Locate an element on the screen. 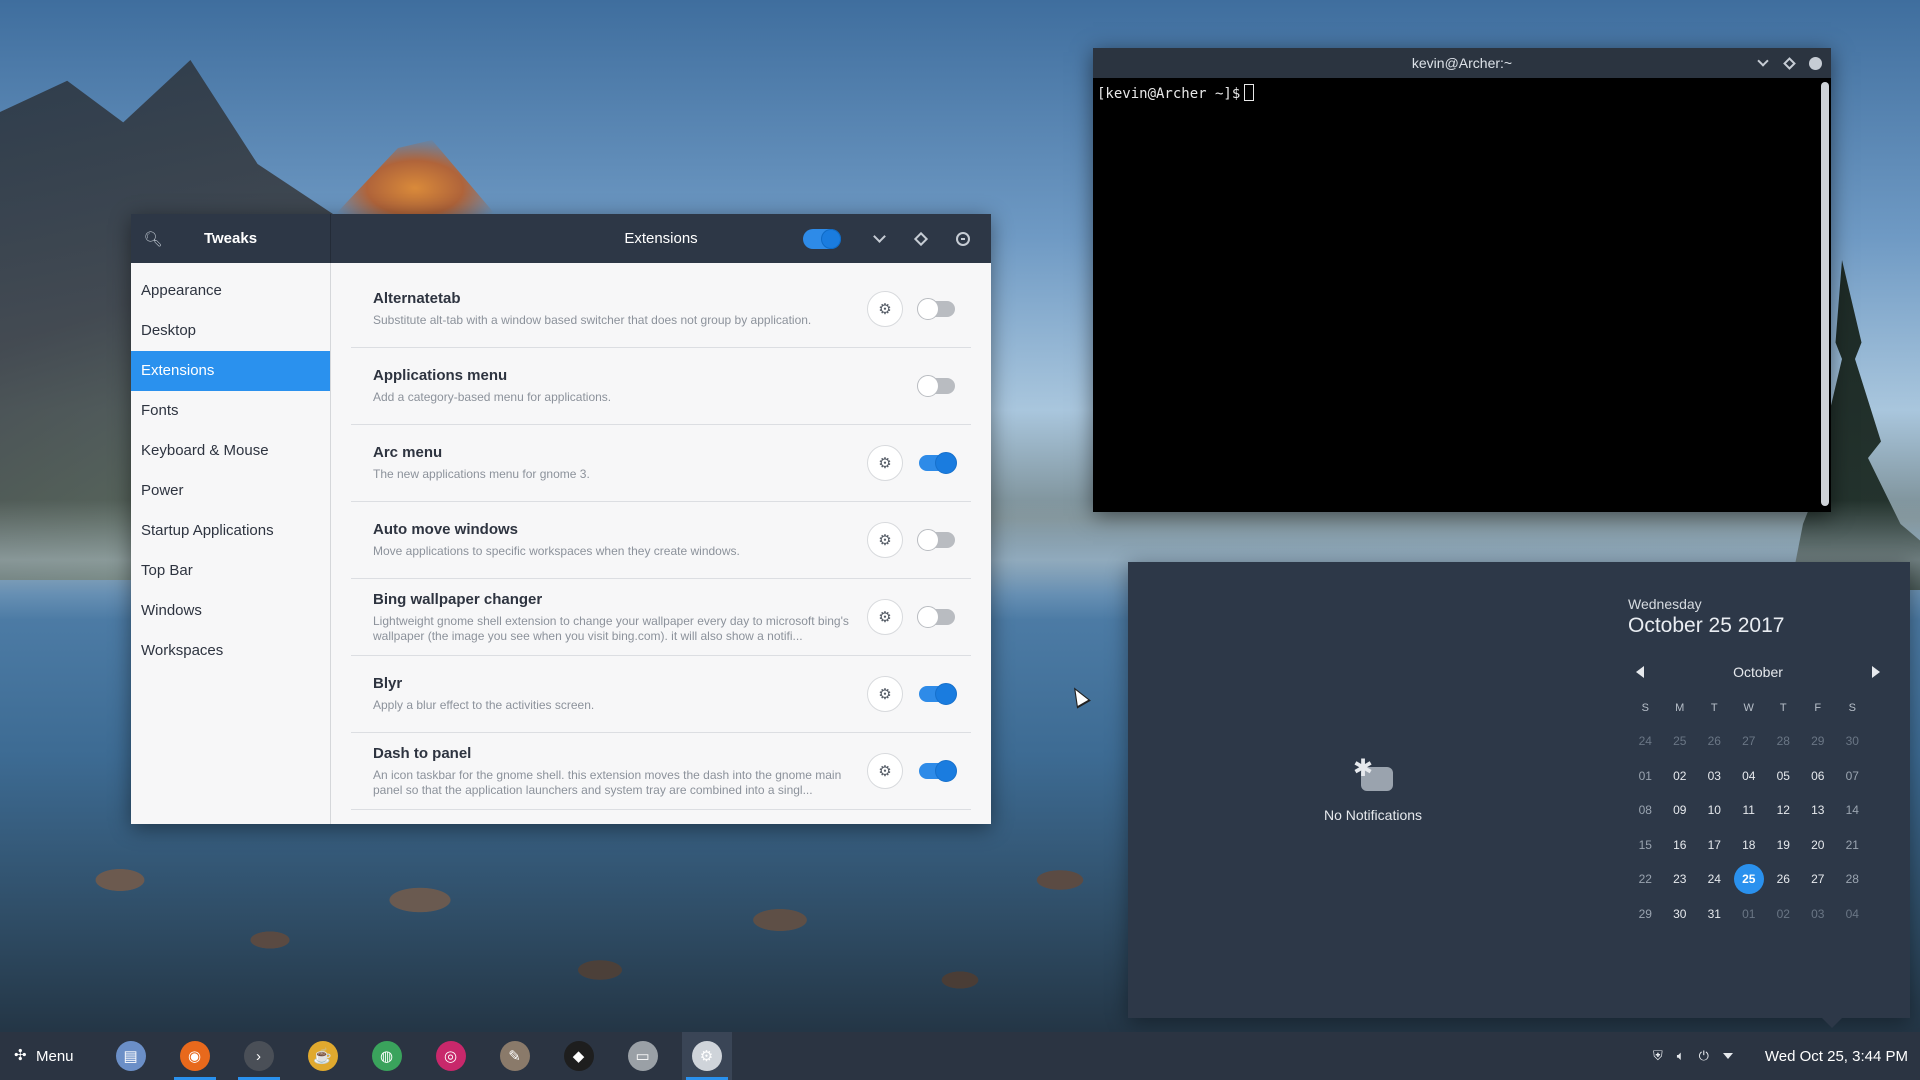 The height and width of the screenshot is (1080, 1920). calendar-day: 05 is located at coordinates (1783, 776).